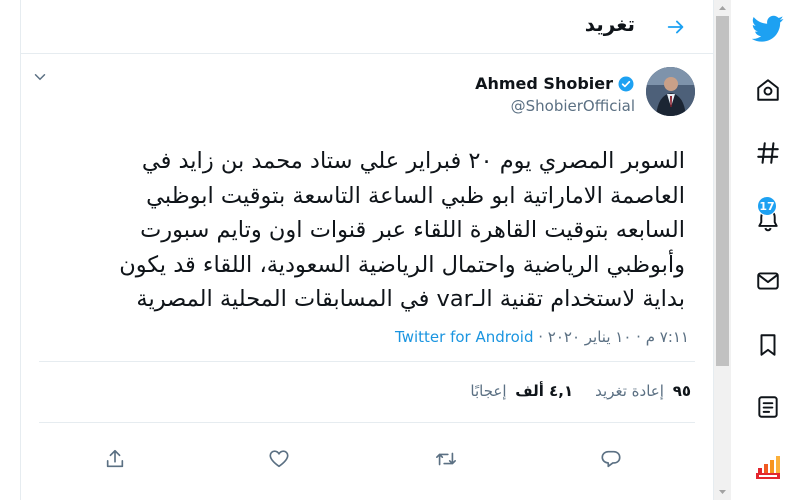 The height and width of the screenshot is (500, 800). I want to click on tweet-source: Twitter for Android, so click(464, 337).